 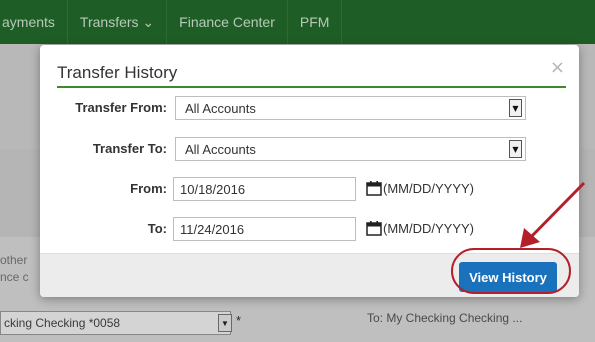 What do you see at coordinates (264, 229) in the screenshot?
I see `to-date-input: 11/24/2016` at bounding box center [264, 229].